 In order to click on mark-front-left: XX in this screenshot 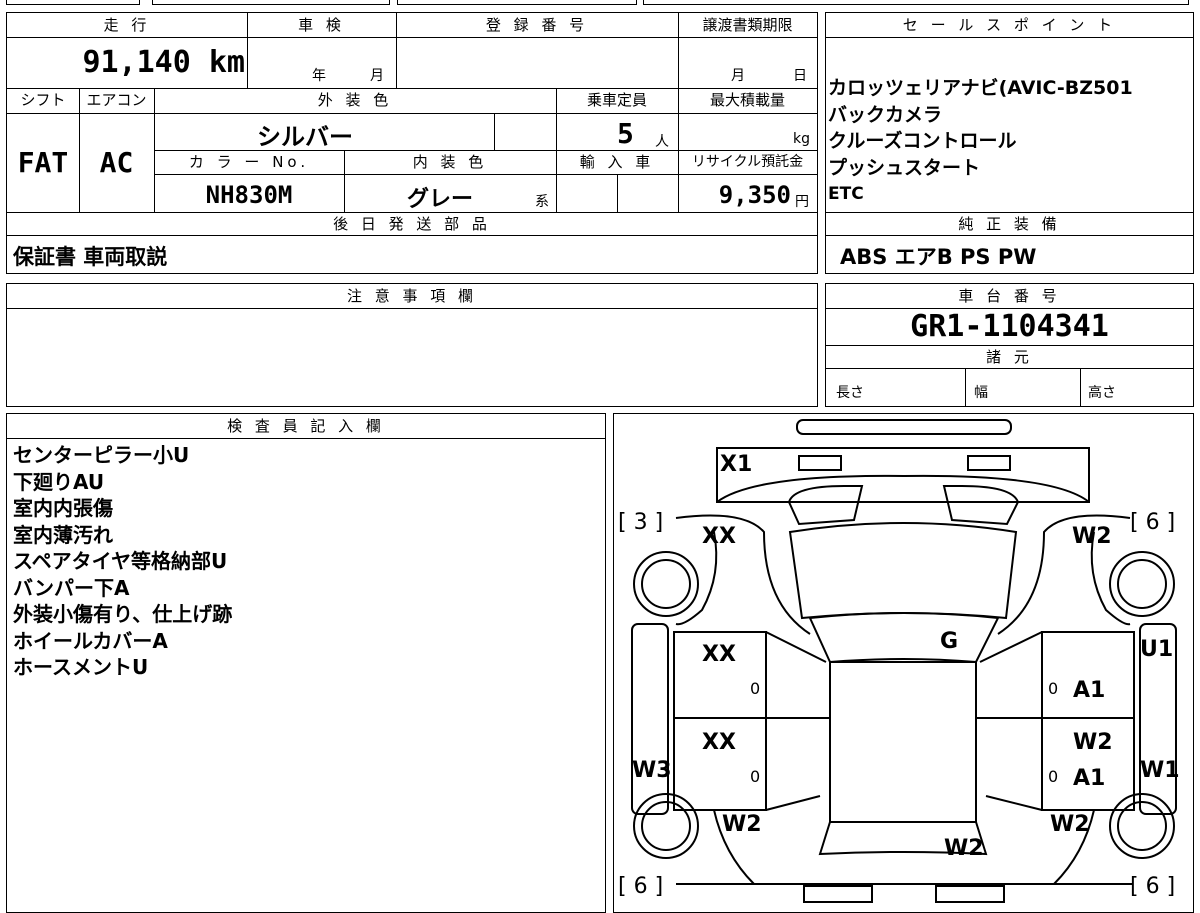, I will do `click(719, 536)`.